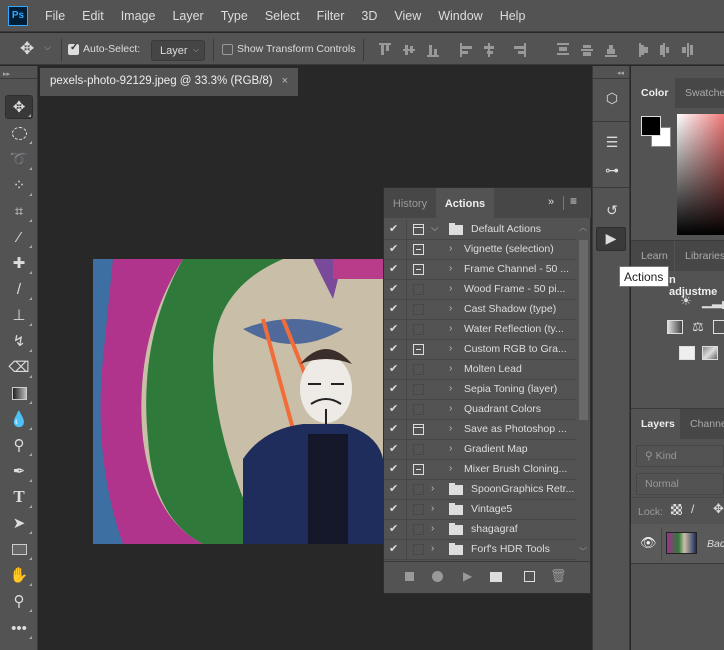 The image size is (724, 650). What do you see at coordinates (573, 201) in the screenshot?
I see `panel-menu-icon: ≡` at bounding box center [573, 201].